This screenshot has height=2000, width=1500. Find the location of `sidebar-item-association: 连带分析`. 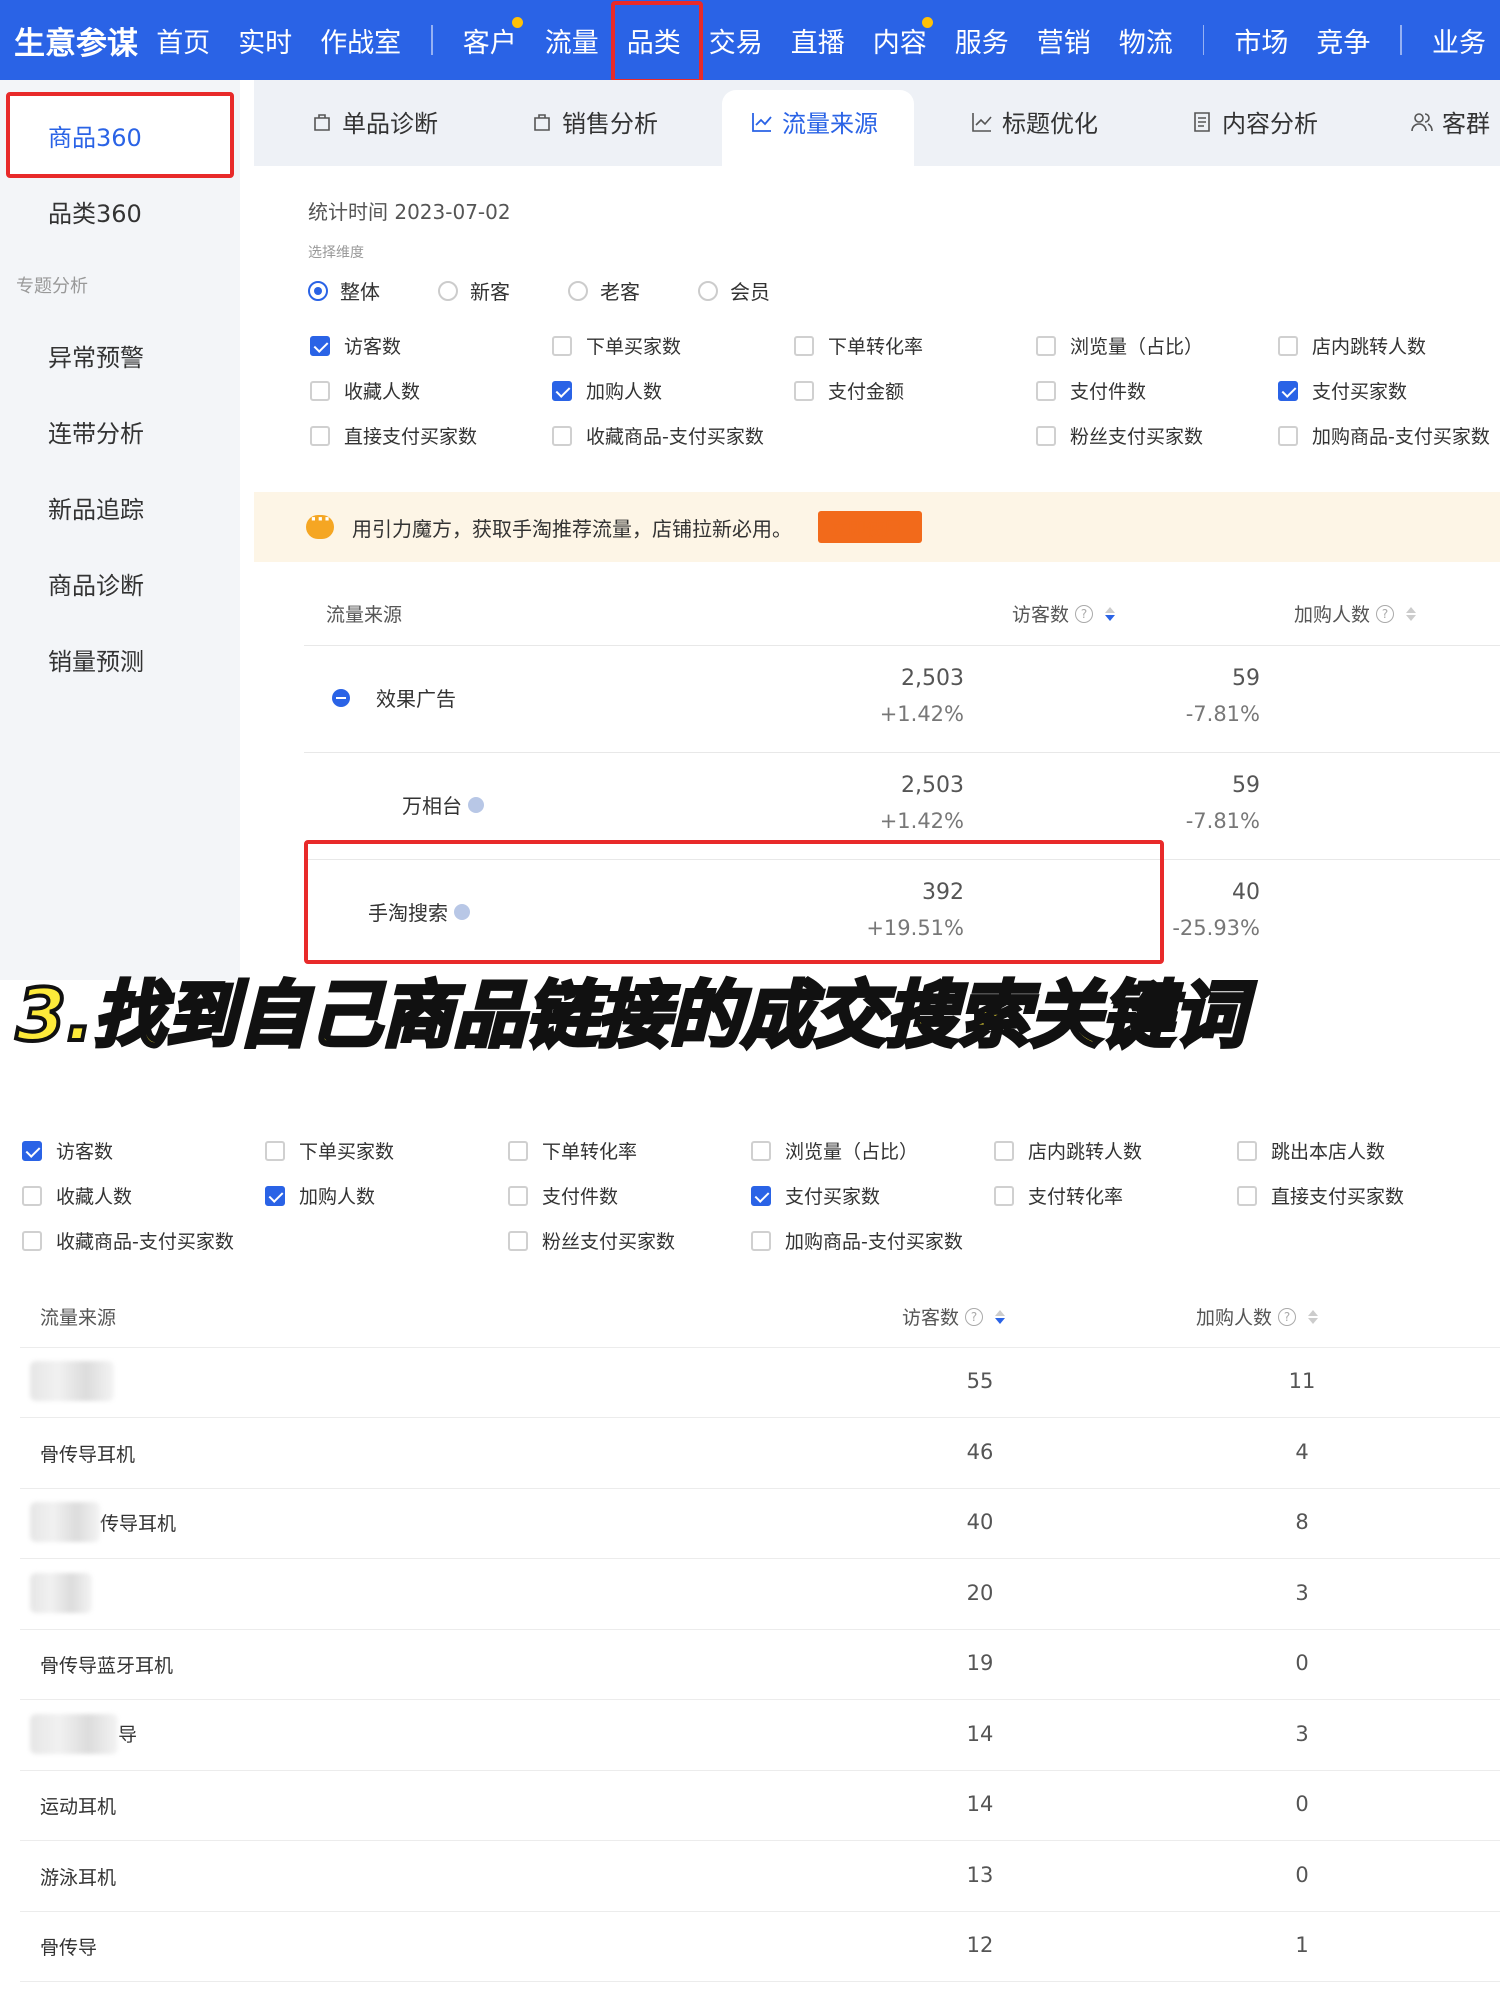

sidebar-item-association: 连带分析 is located at coordinates (96, 431).